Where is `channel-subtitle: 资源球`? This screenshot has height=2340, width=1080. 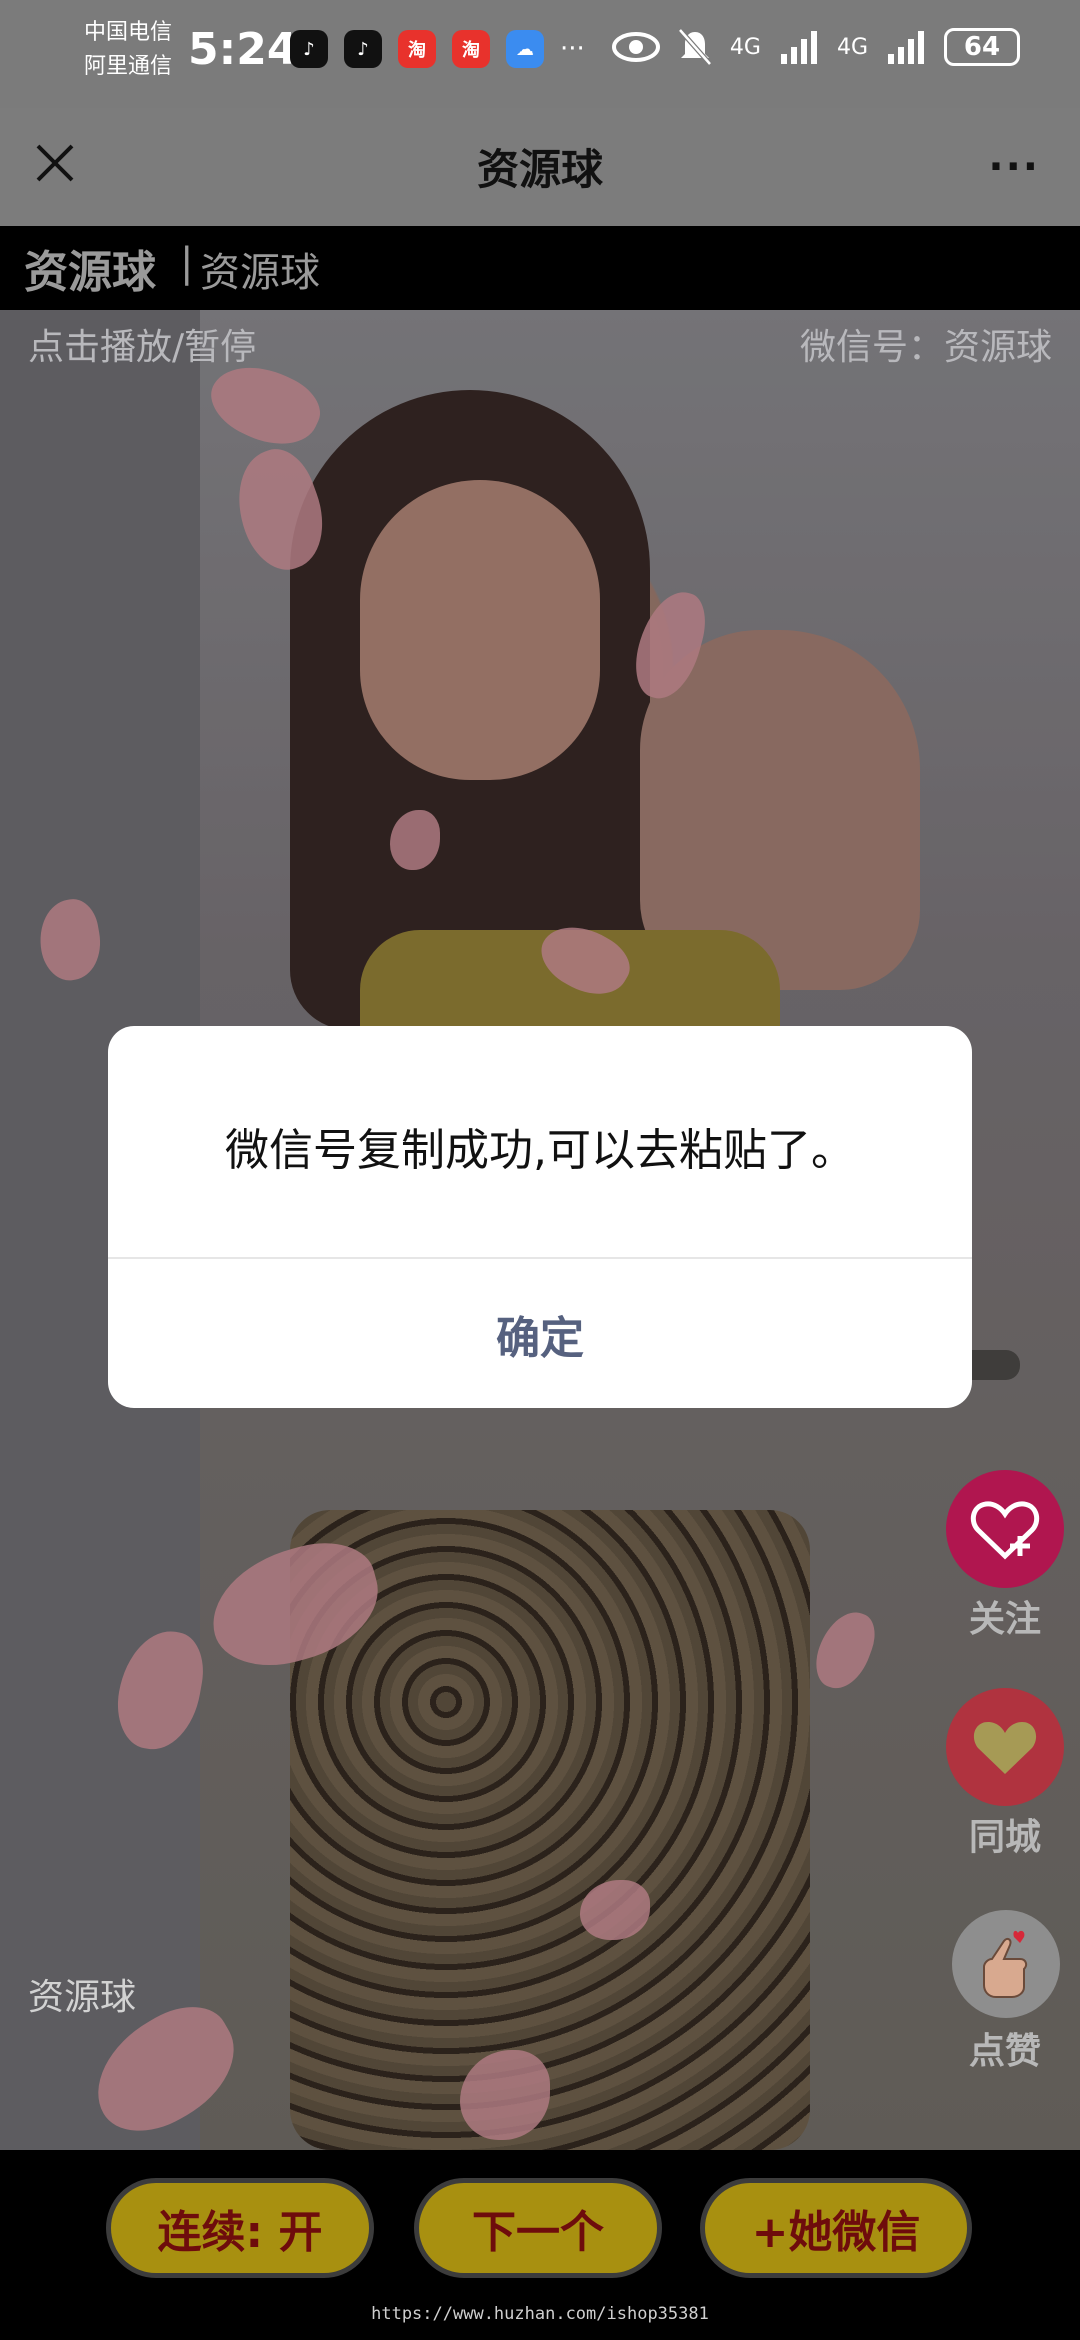
channel-subtitle: 资源球 is located at coordinates (260, 273).